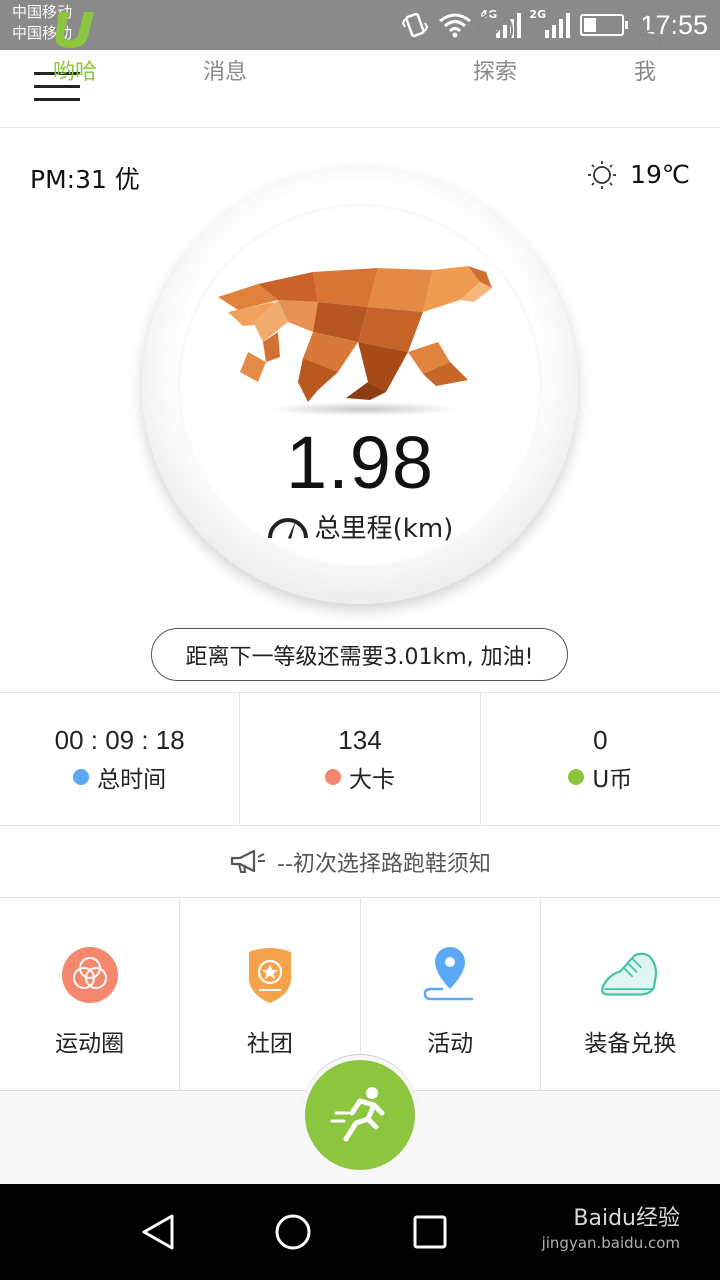  Describe the element at coordinates (360, 1232) in the screenshot. I see `system-nav-bar: Baidu经验 jingyan.baidu.com` at that location.